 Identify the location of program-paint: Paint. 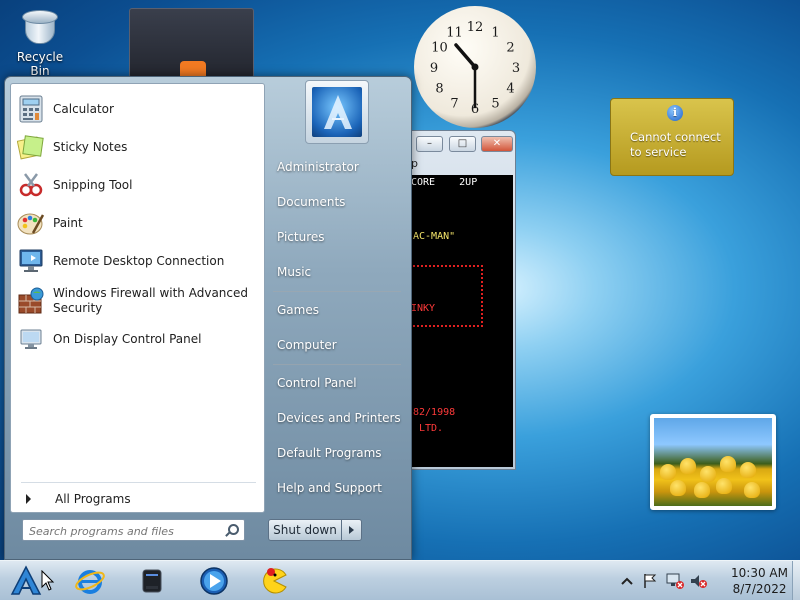
(137, 223).